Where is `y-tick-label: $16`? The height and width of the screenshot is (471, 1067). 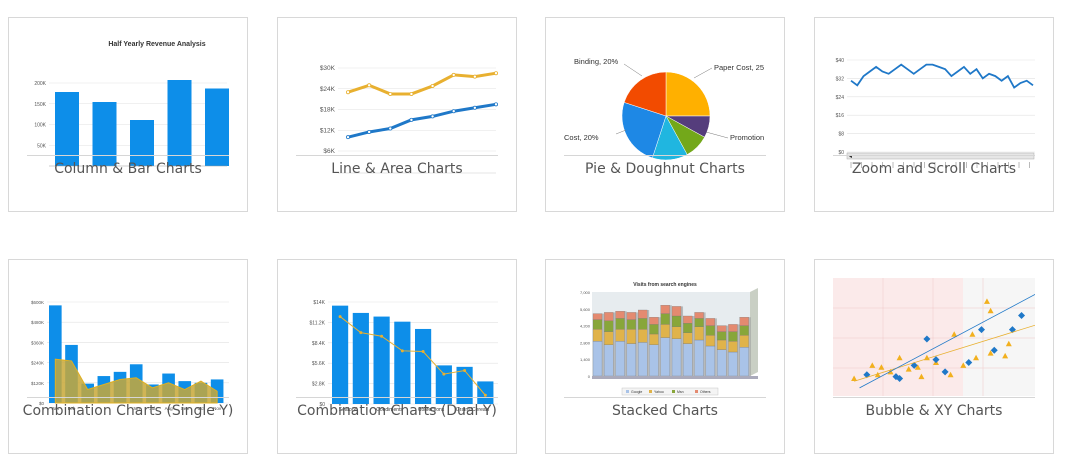
y-tick-label: $16 is located at coordinates (840, 116).